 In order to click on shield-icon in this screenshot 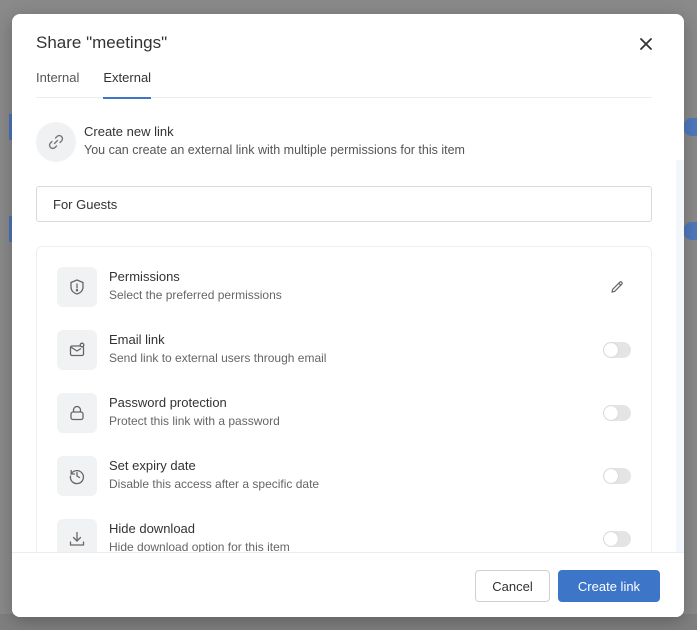, I will do `click(77, 287)`.